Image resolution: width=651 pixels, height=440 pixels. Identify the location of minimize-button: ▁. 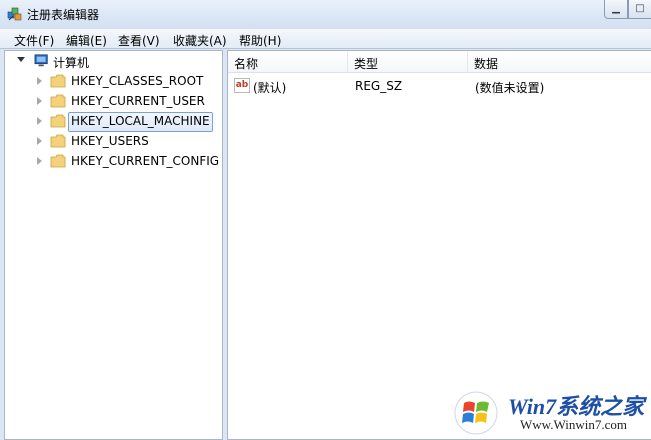
(616, 9).